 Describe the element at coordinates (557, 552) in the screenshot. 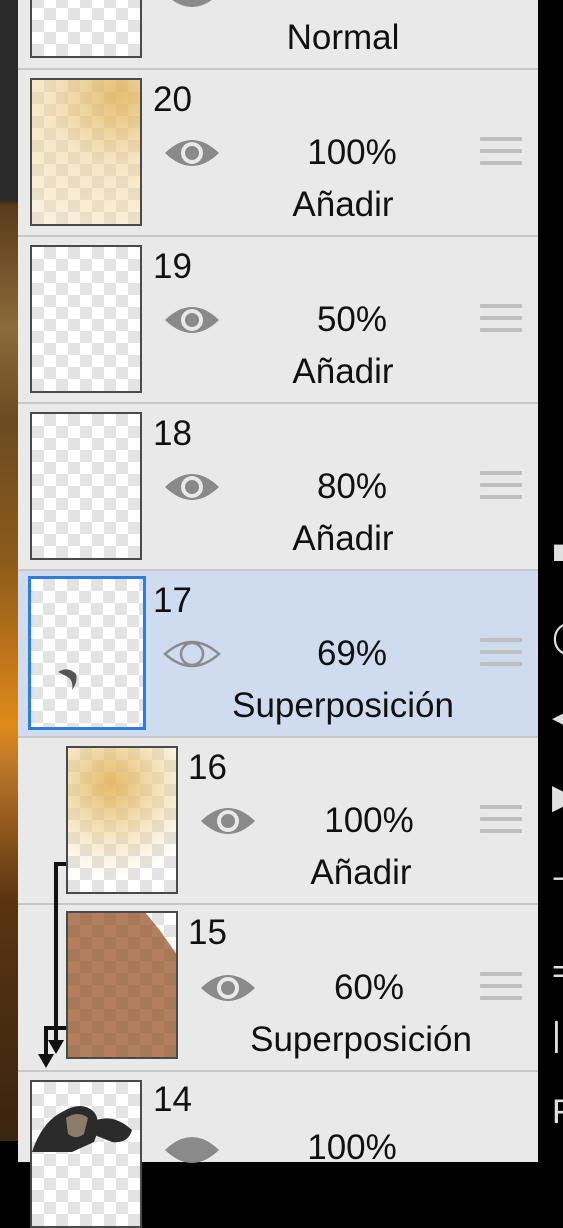

I see `tool-icon: ■` at that location.